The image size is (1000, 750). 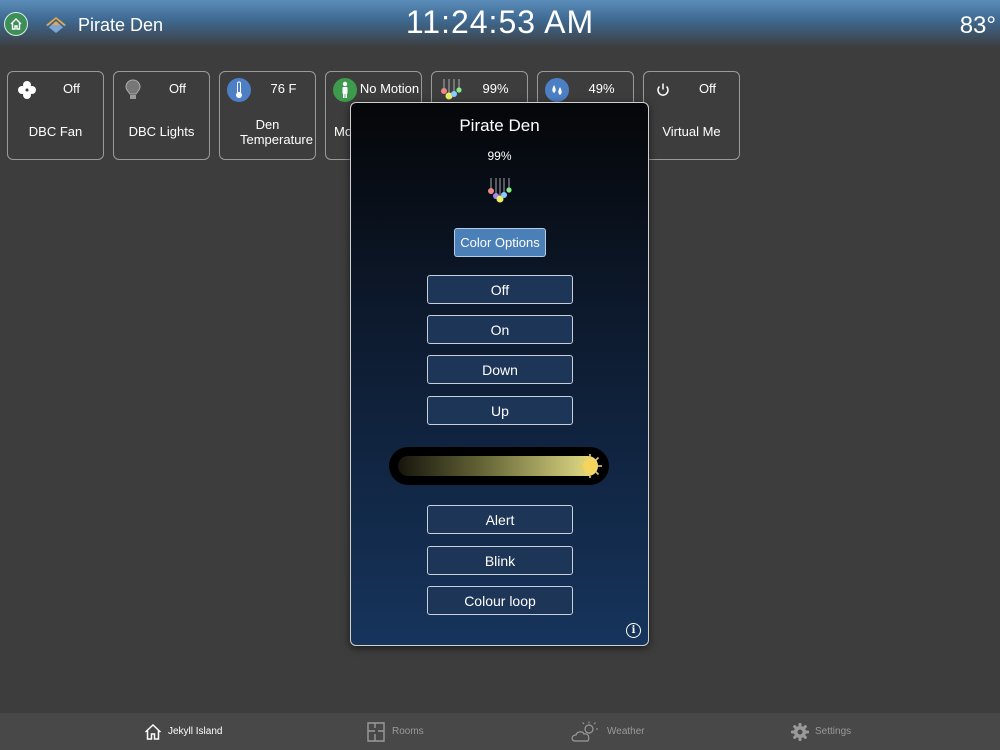 I want to click on top-header: Pirate Den 11:24:53 AM 83°, so click(x=500, y=24).